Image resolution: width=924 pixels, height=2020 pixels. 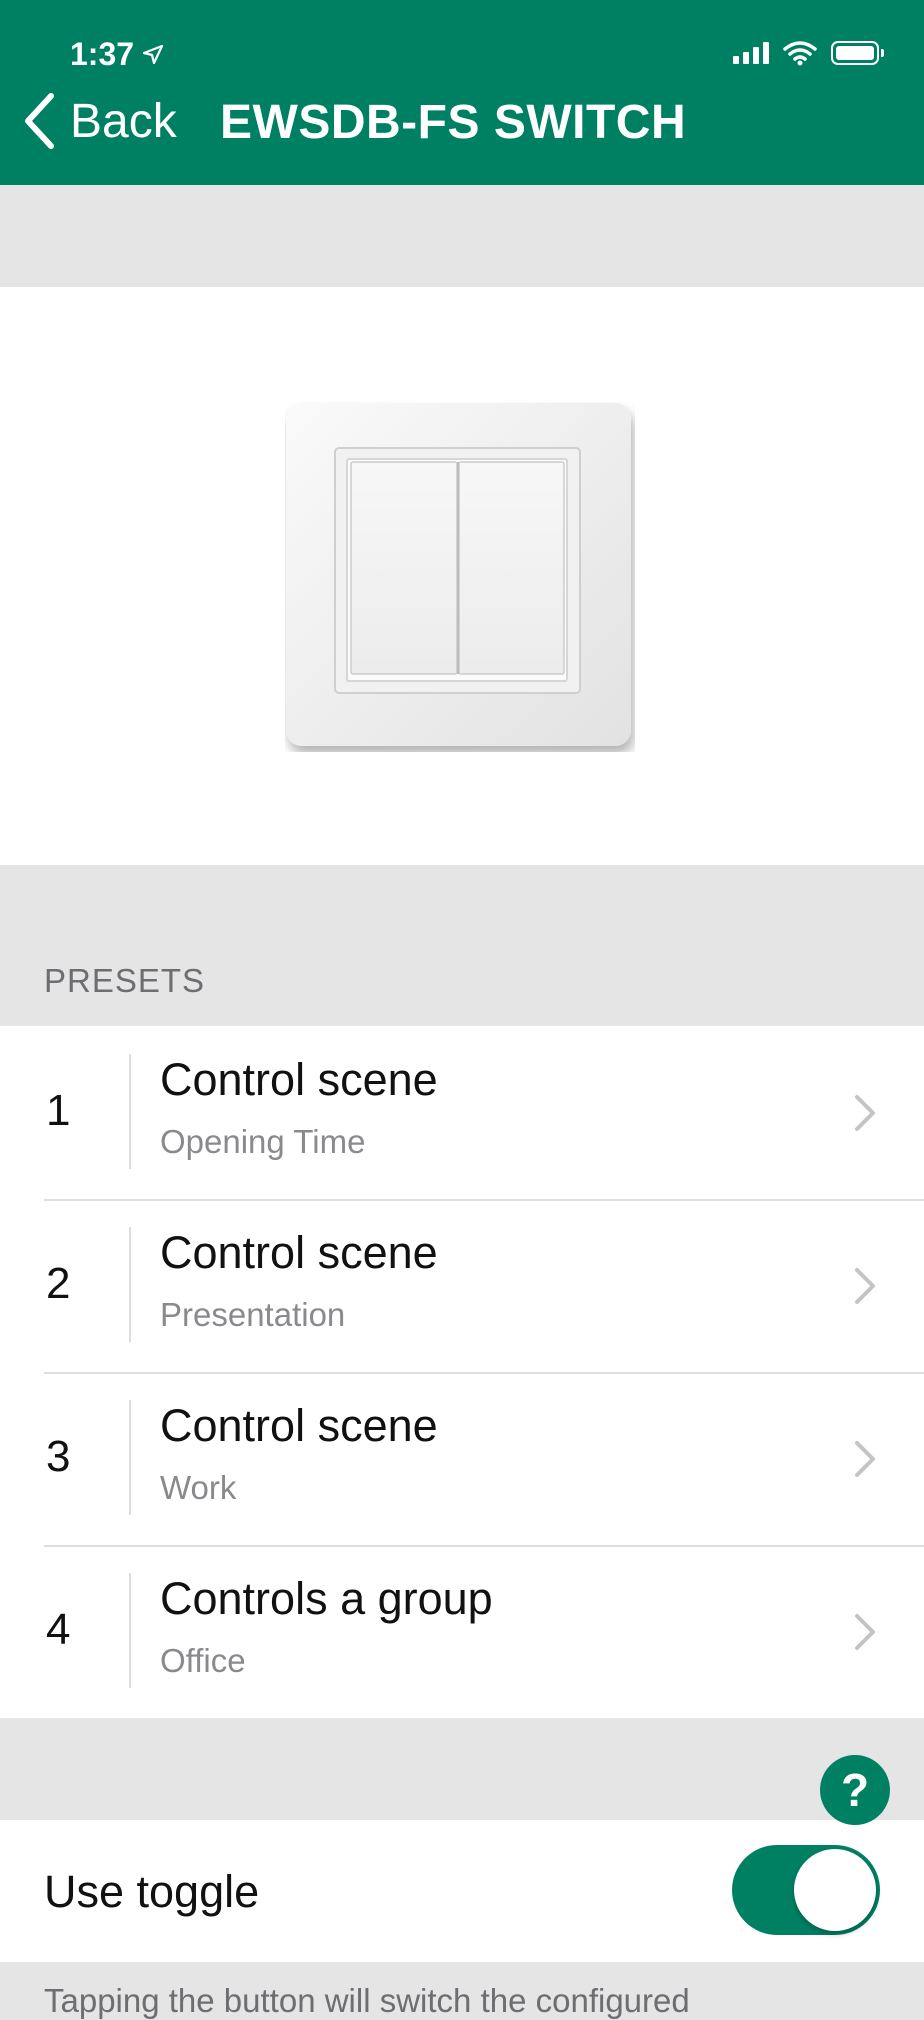 I want to click on cellular-signal-icon, so click(x=751, y=53).